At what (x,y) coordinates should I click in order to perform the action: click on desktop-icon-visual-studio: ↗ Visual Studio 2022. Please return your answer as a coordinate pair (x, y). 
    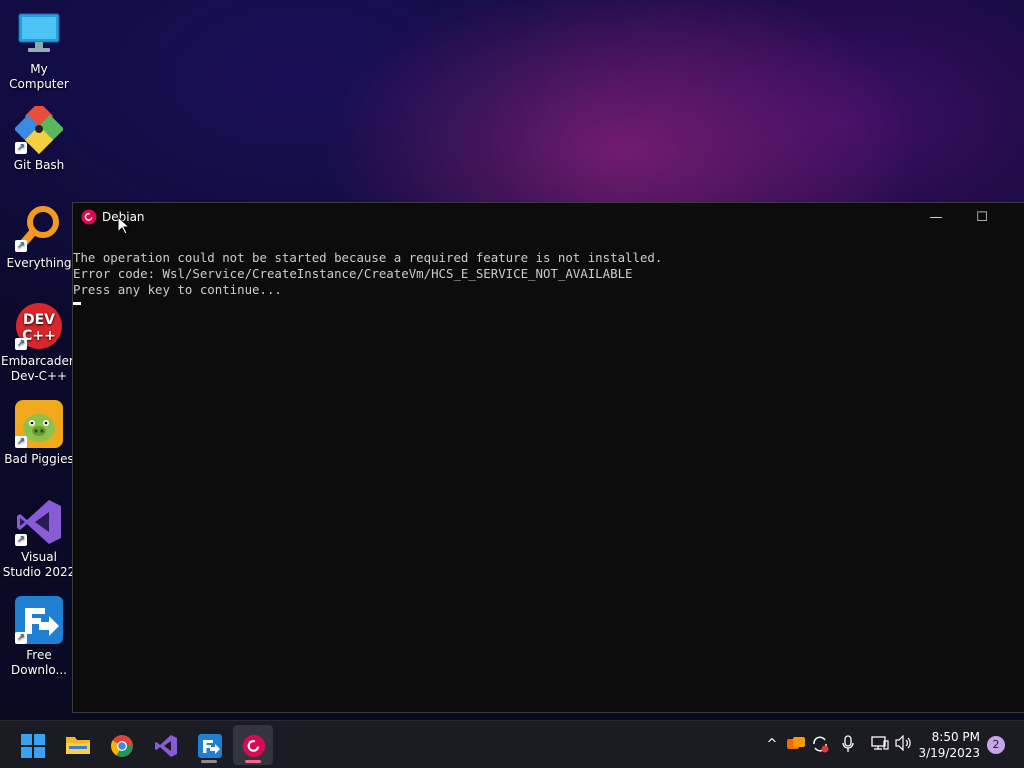
    Looking at the image, I should click on (39, 539).